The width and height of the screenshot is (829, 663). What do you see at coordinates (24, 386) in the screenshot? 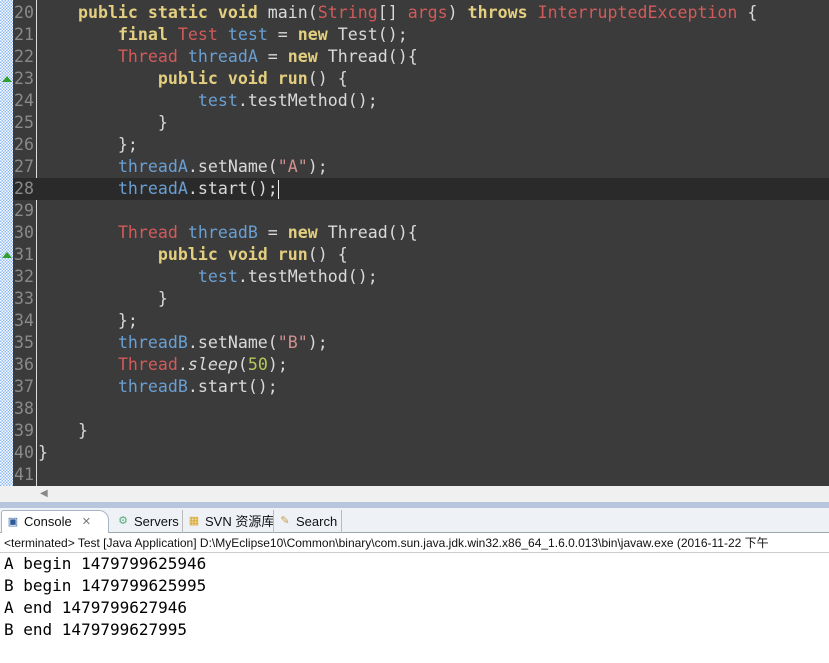
I see `line-number: 37` at bounding box center [24, 386].